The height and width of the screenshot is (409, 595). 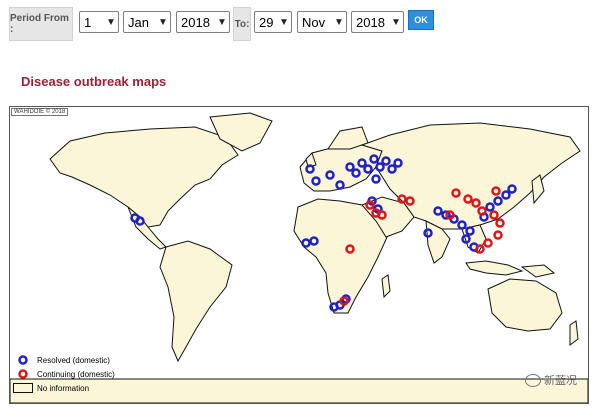 I want to click on legend-item-continuing: Continuing (domestic), so click(x=64, y=374).